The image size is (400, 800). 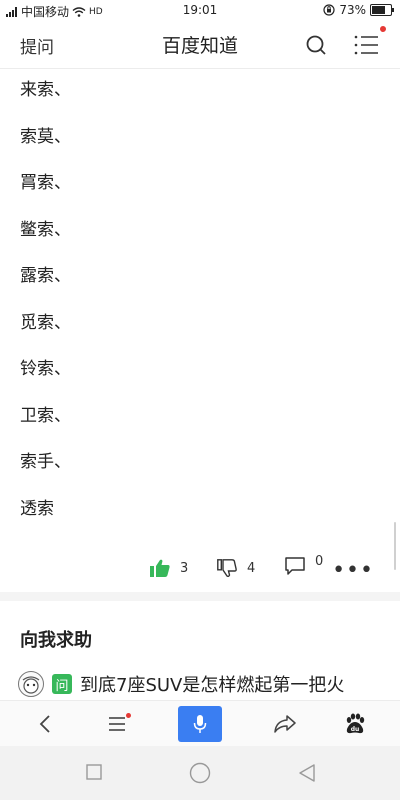 I want to click on recent-apps-icon, so click(x=94, y=772).